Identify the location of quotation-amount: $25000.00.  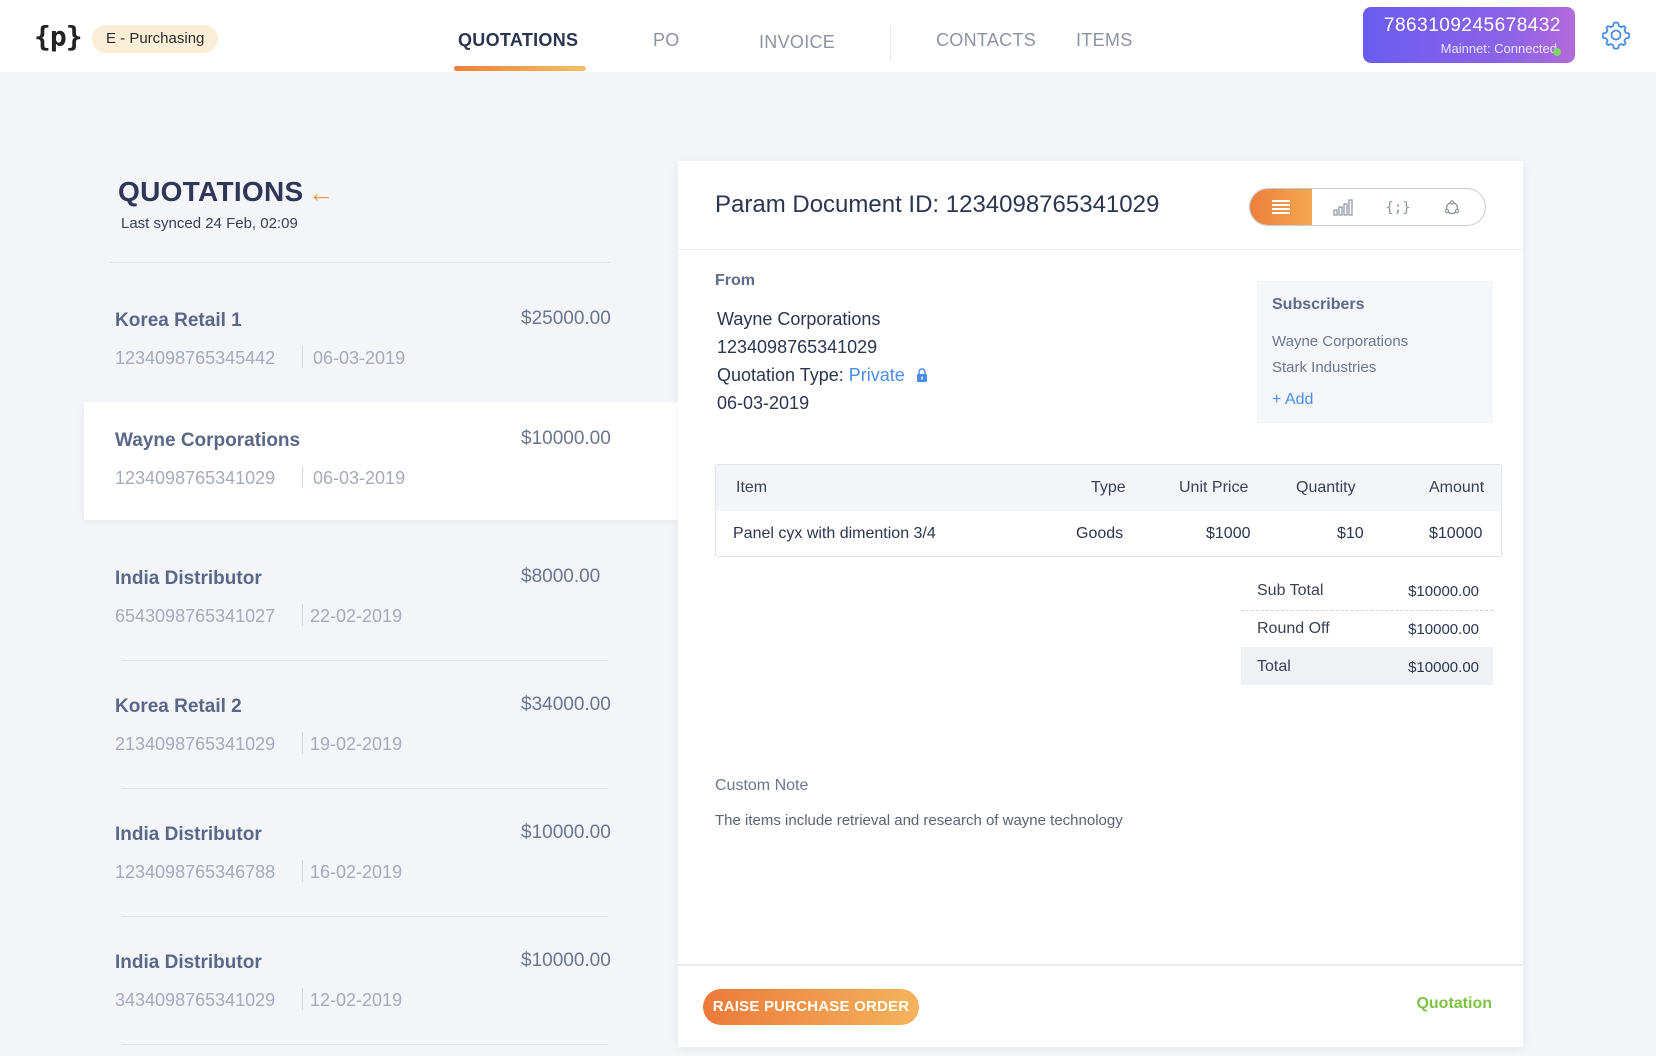
(566, 318).